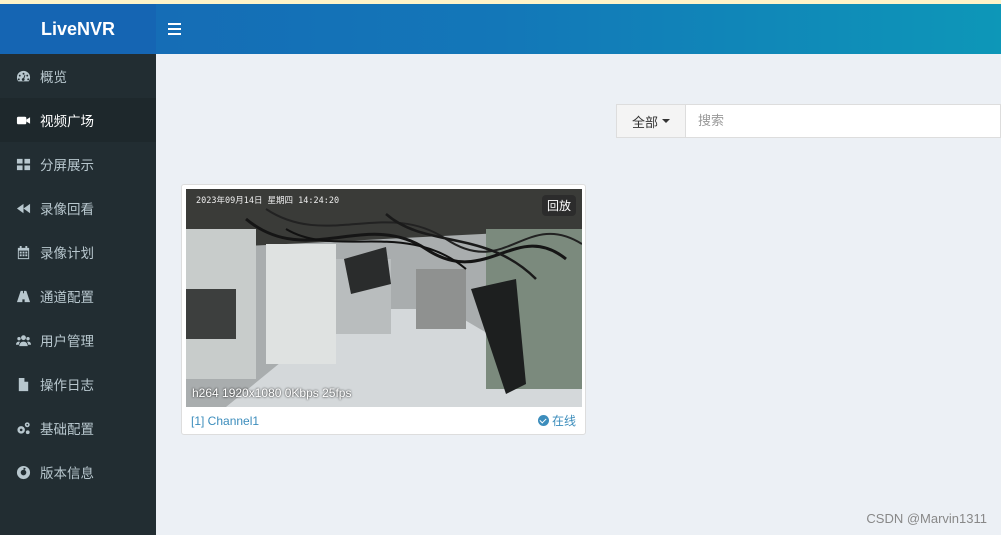 The width and height of the screenshot is (1001, 535). What do you see at coordinates (78, 29) in the screenshot?
I see `app-logo: LiveNVR` at bounding box center [78, 29].